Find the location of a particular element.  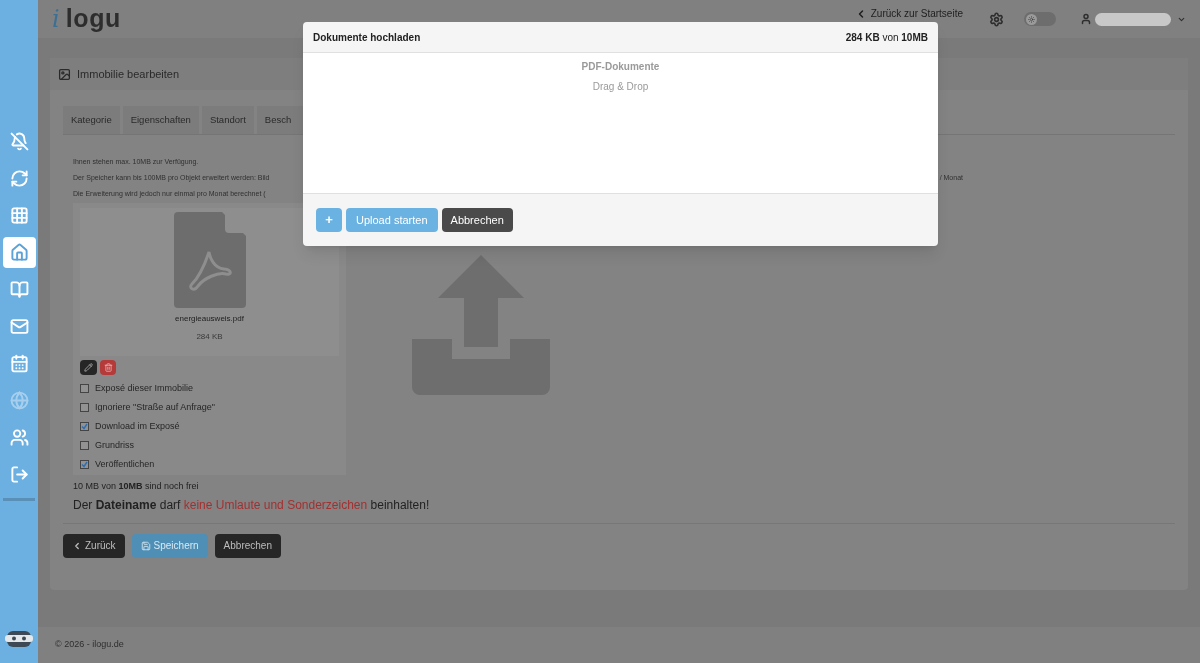

settings-icon is located at coordinates (996, 19).